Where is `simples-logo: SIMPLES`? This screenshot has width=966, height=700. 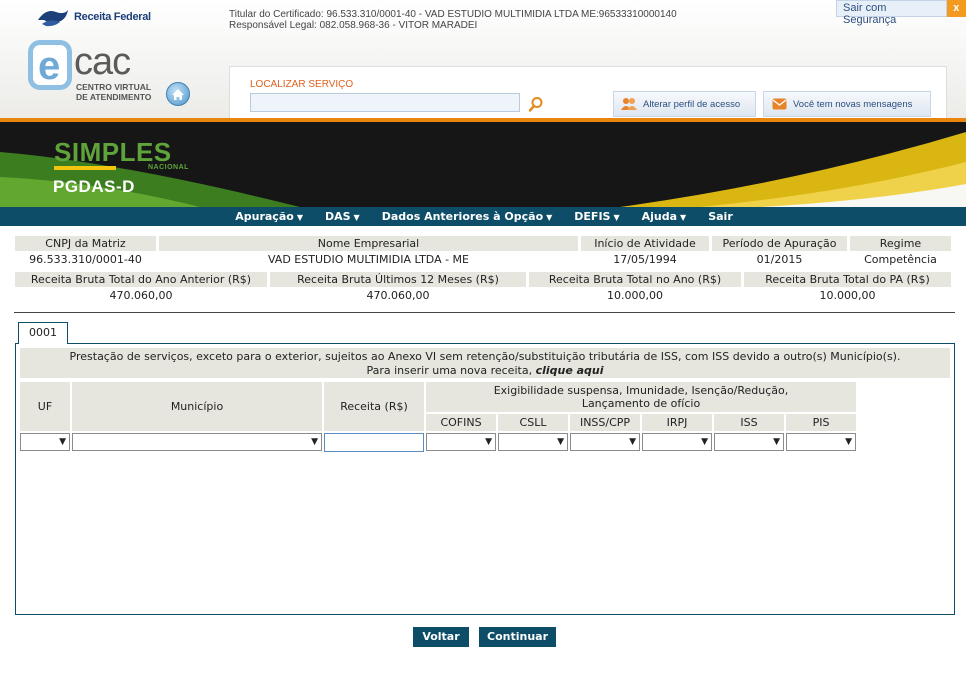 simples-logo: SIMPLES is located at coordinates (113, 152).